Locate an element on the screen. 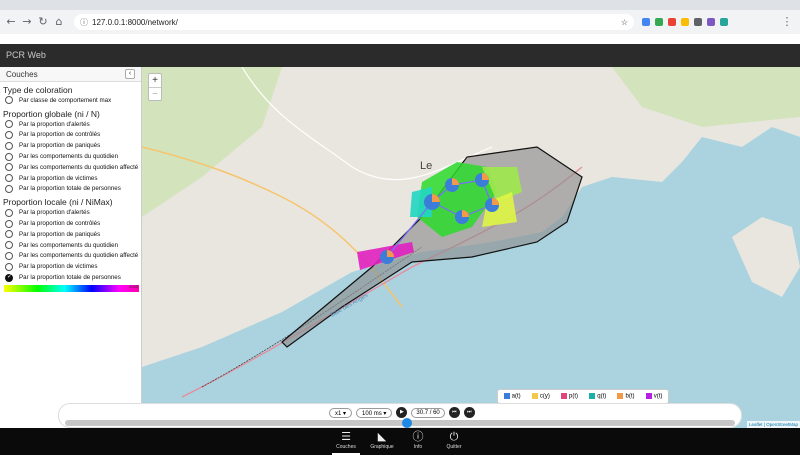 This screenshot has height=455, width=800. interval-select: 100 ms ▾ is located at coordinates (374, 412).